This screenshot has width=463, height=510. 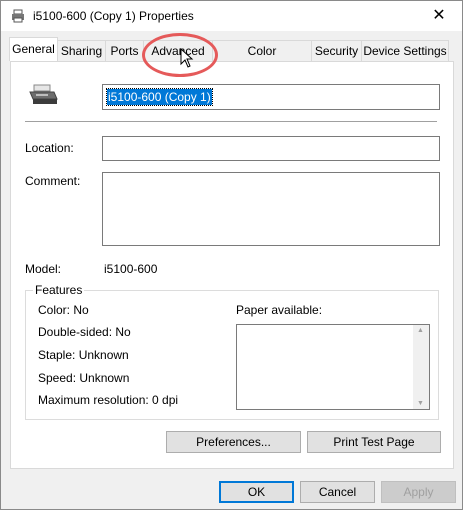 What do you see at coordinates (84, 332) in the screenshot?
I see `feature-double-sided: Double-sided: No` at bounding box center [84, 332].